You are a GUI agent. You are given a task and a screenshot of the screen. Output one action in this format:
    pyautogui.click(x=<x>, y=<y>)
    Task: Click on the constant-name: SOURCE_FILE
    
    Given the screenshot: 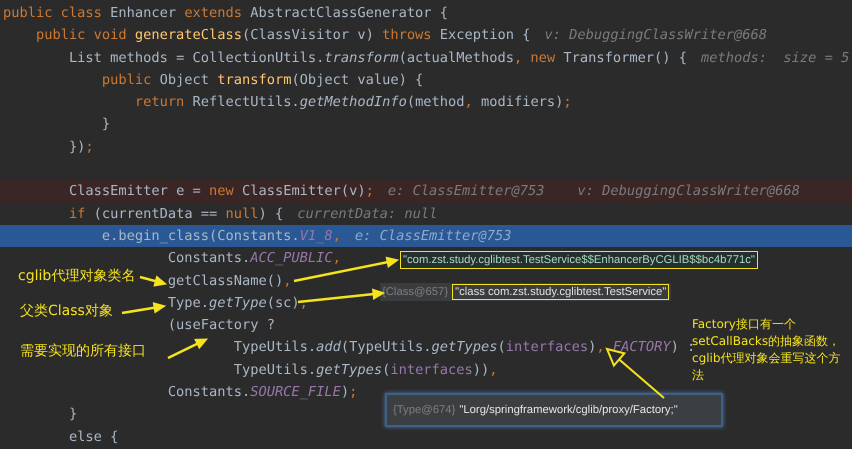 What is the action you would take?
    pyautogui.click(x=295, y=392)
    